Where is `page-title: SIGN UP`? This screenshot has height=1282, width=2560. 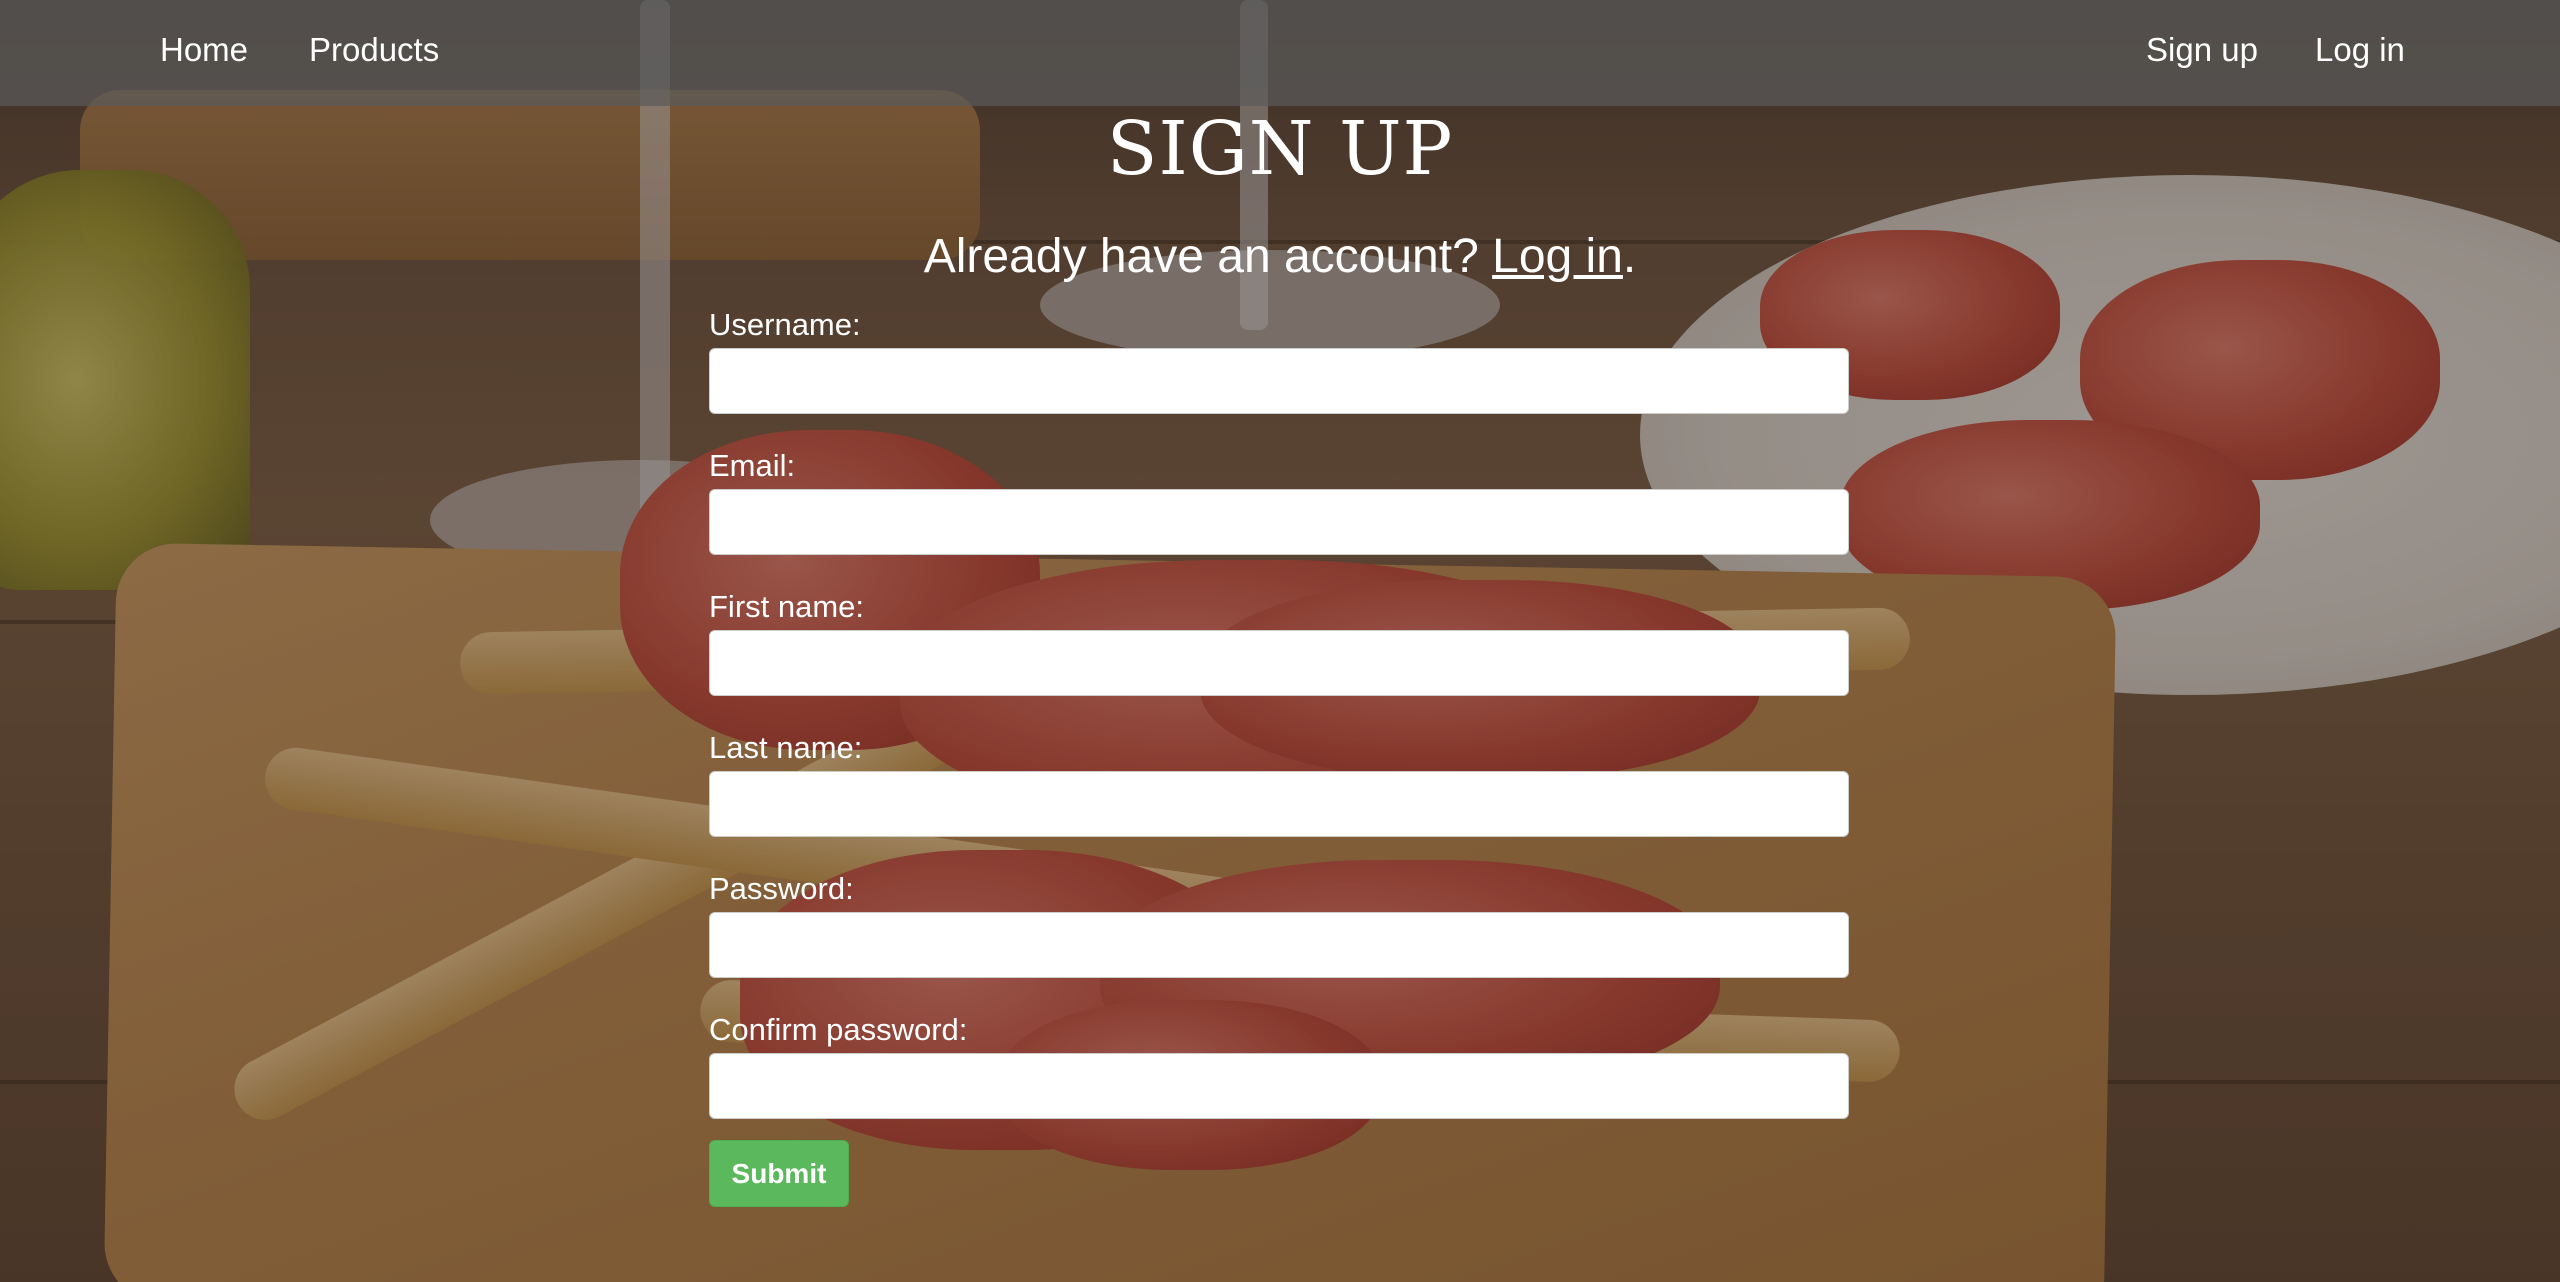 page-title: SIGN UP is located at coordinates (1280, 149).